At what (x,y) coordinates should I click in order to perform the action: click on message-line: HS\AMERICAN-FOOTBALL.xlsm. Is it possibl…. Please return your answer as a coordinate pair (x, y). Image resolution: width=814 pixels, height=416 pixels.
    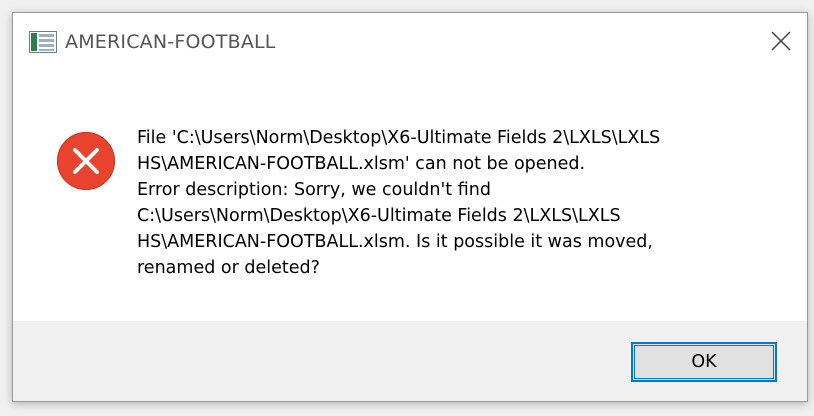
    Looking at the image, I should click on (395, 242).